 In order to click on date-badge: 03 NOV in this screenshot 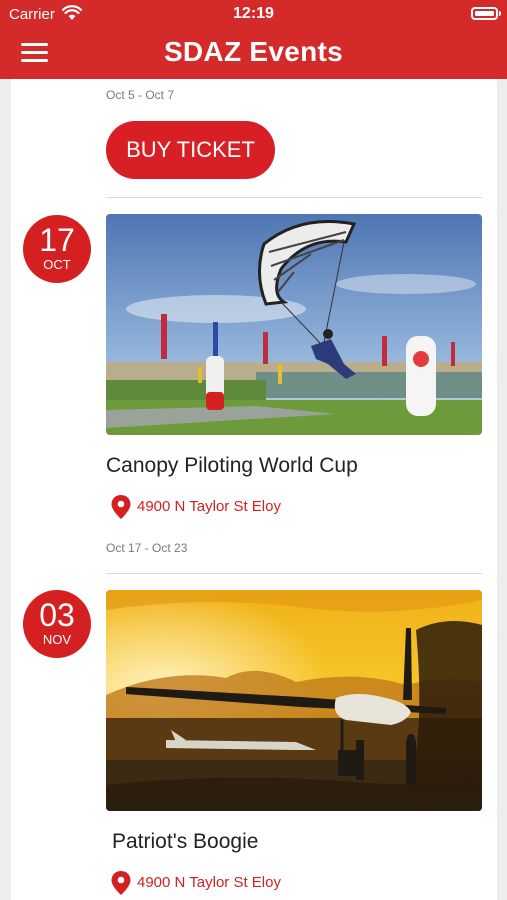, I will do `click(57, 624)`.